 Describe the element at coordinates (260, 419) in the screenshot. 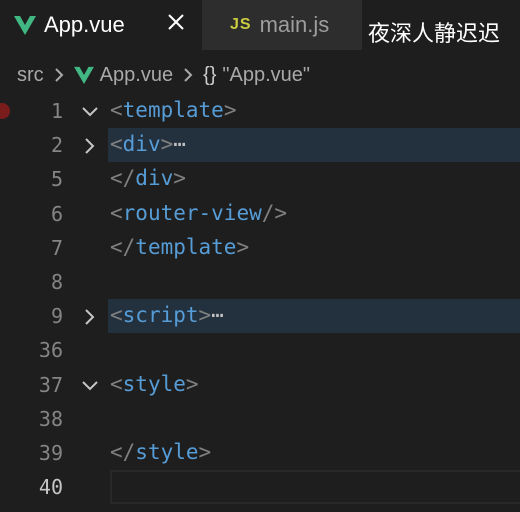

I see `code-line: 38` at that location.